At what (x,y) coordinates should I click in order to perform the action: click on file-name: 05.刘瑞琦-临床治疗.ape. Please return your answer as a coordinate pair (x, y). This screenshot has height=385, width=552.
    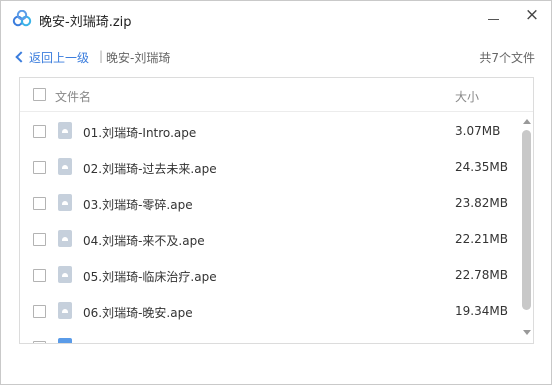
    Looking at the image, I should click on (150, 277).